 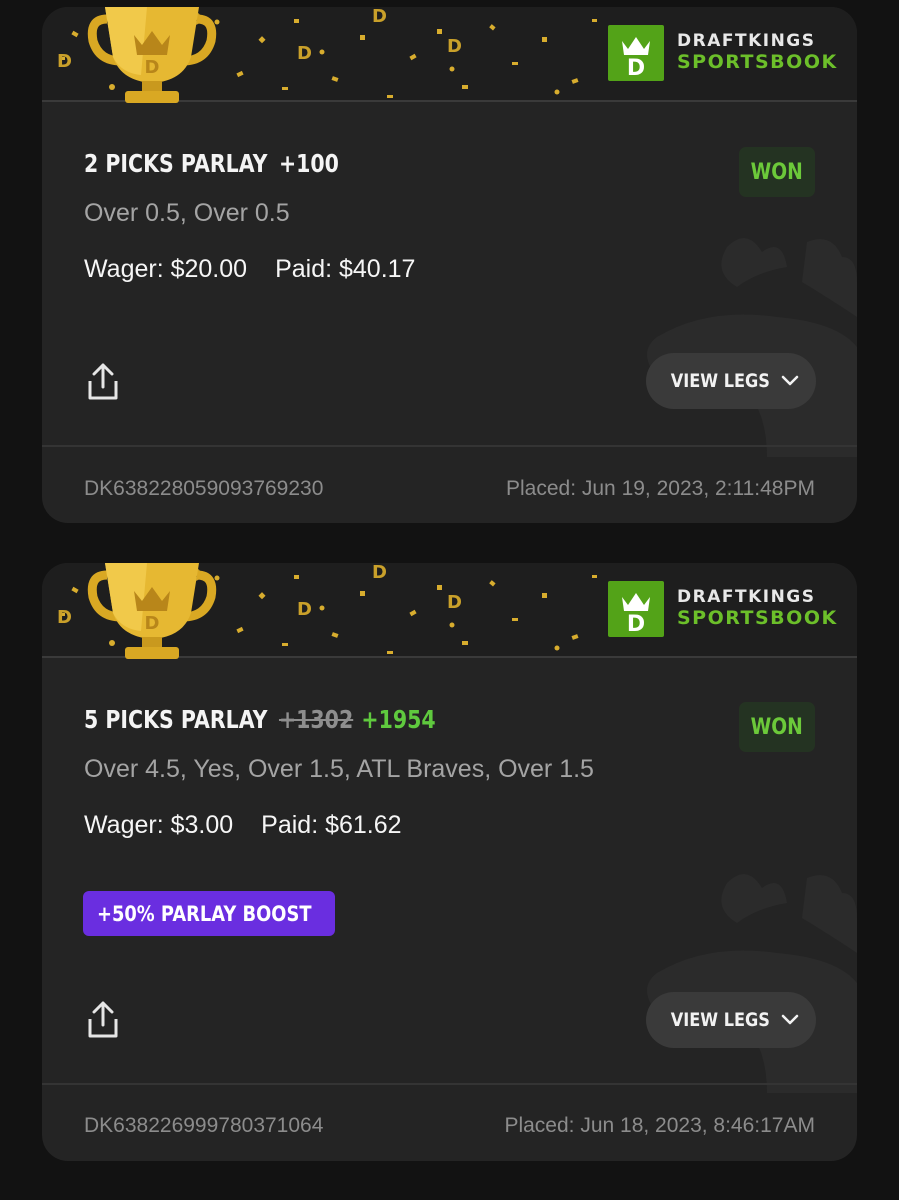 What do you see at coordinates (204, 488) in the screenshot?
I see `bet-id: DK638228059093769230` at bounding box center [204, 488].